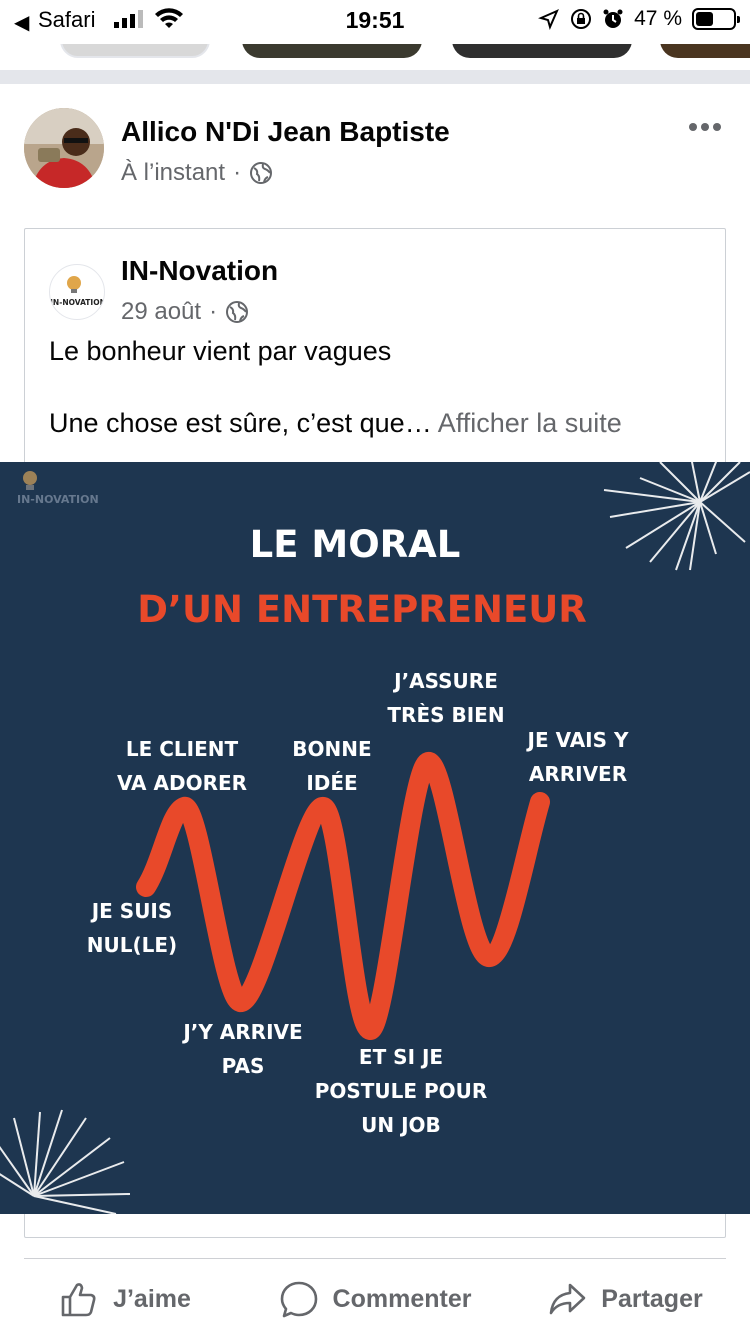  What do you see at coordinates (577, 740) in the screenshot?
I see `label-je-vais-y: JE VAIS Y` at bounding box center [577, 740].